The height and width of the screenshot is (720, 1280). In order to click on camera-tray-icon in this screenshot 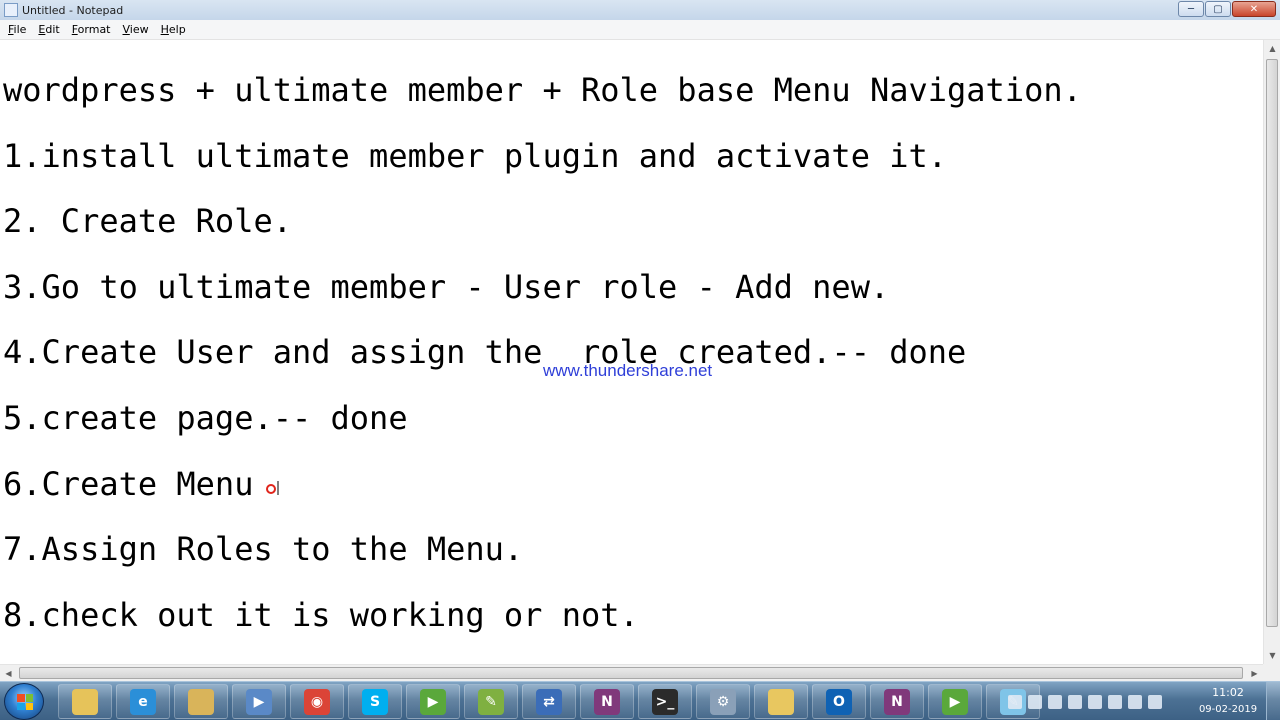, I will do `click(1015, 701)`.